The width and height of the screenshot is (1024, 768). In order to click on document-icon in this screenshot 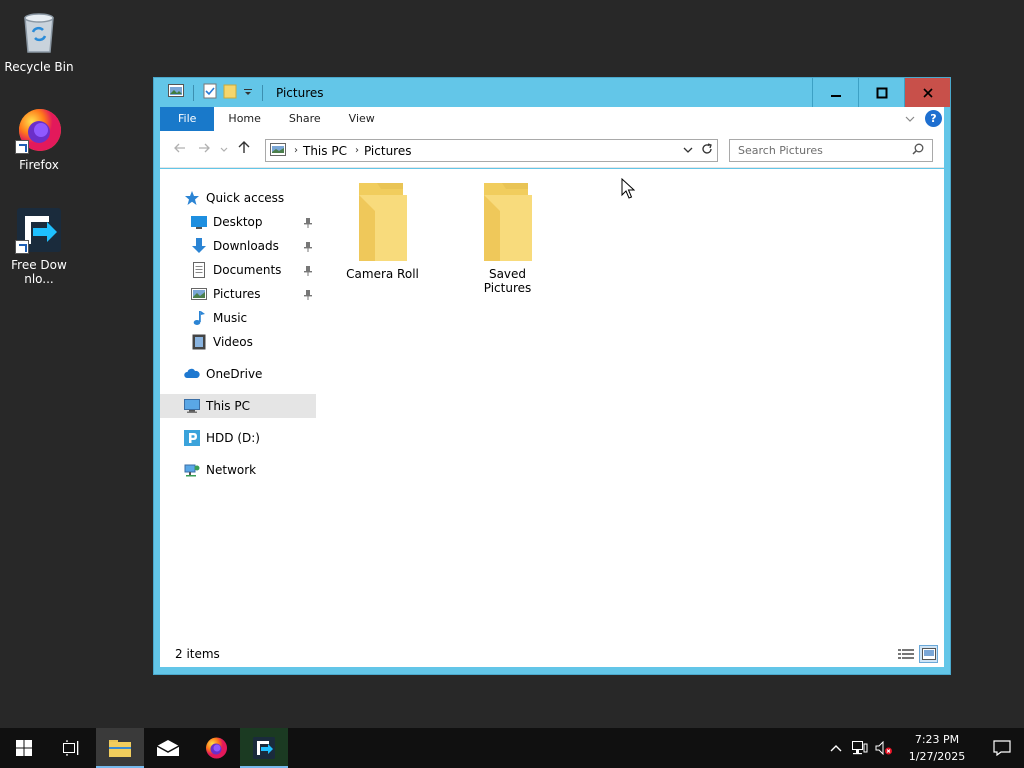, I will do `click(199, 270)`.